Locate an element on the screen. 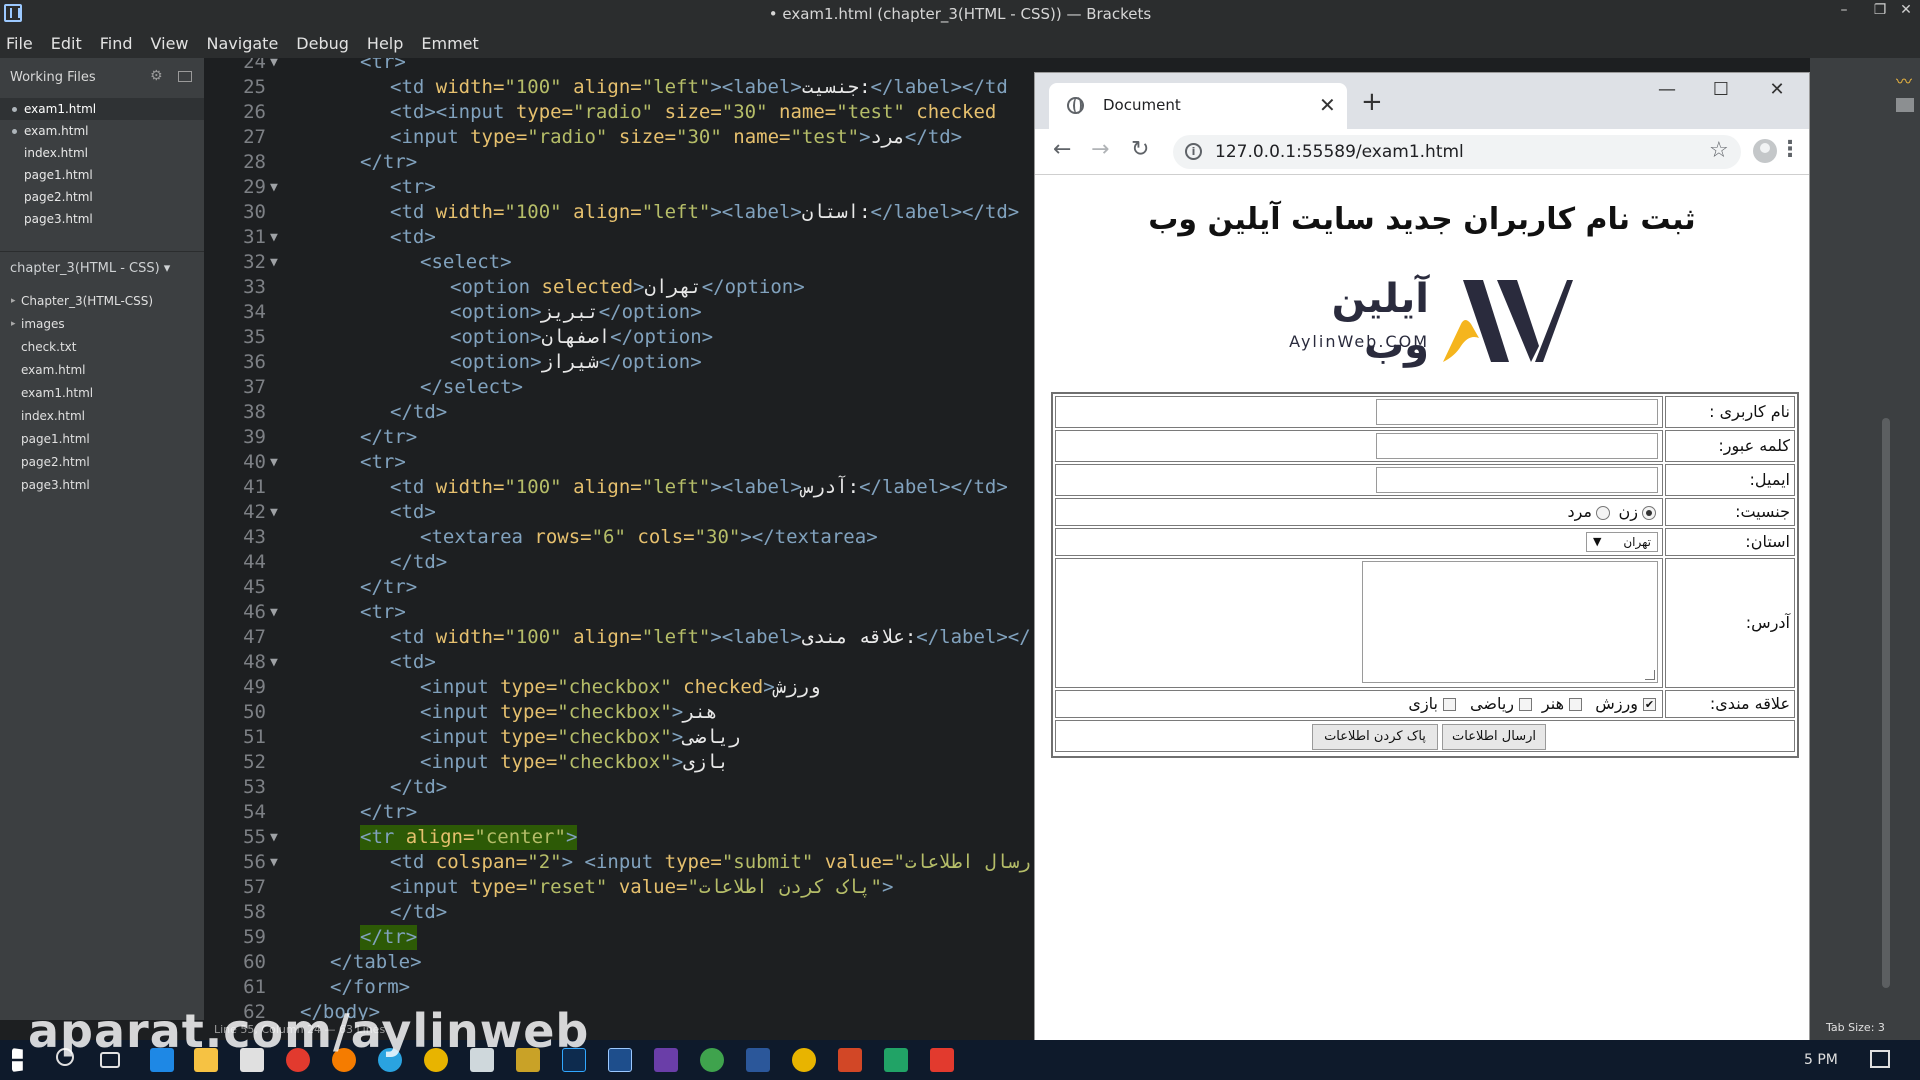  working-file-item: page2.html is located at coordinates (102, 197).